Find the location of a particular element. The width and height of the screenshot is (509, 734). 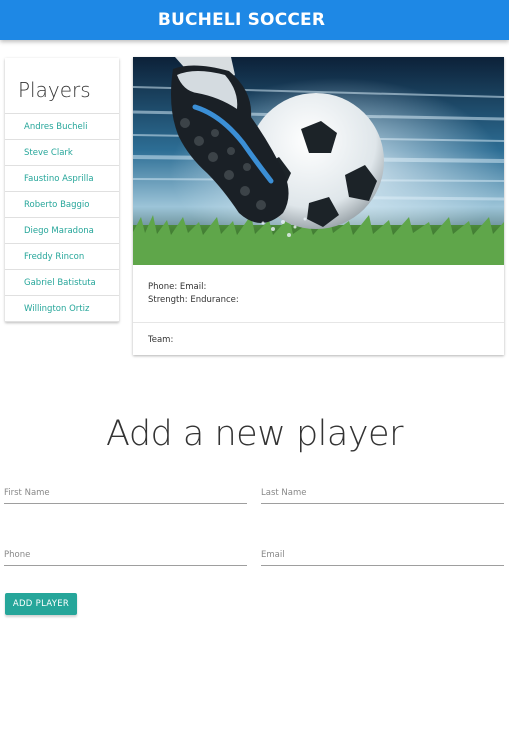

player-item-faustino-asprilla: Faustino Asprilla is located at coordinates (62, 179).